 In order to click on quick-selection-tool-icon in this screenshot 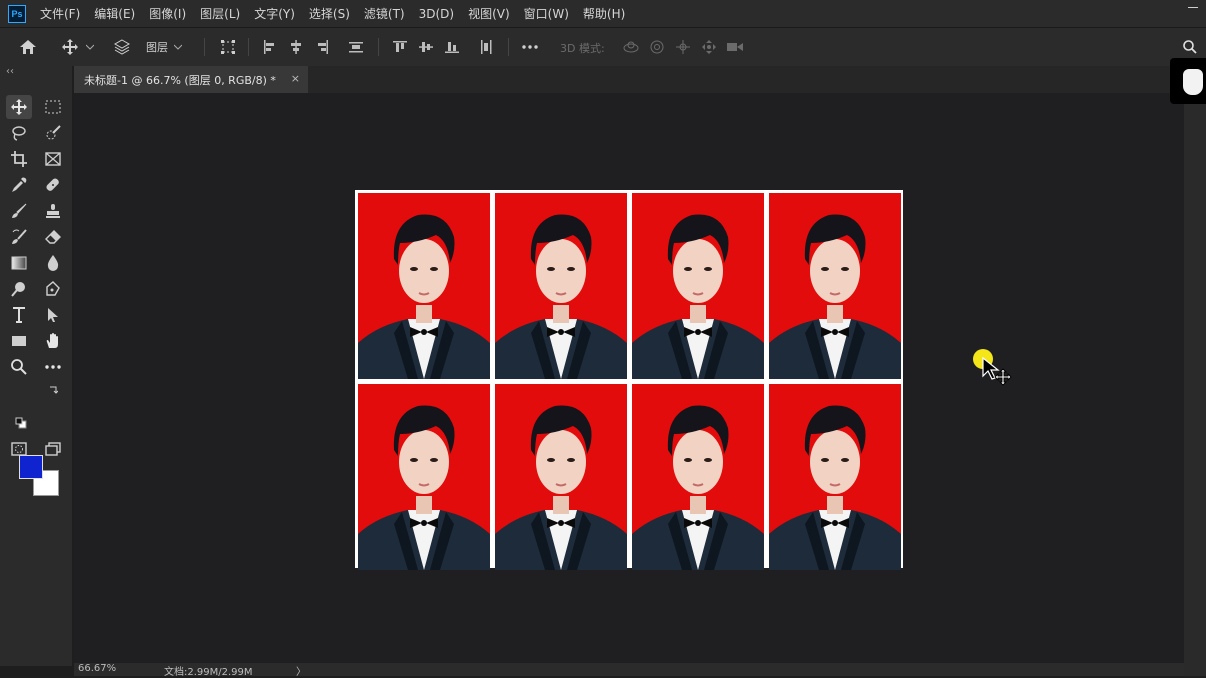, I will do `click(53, 133)`.